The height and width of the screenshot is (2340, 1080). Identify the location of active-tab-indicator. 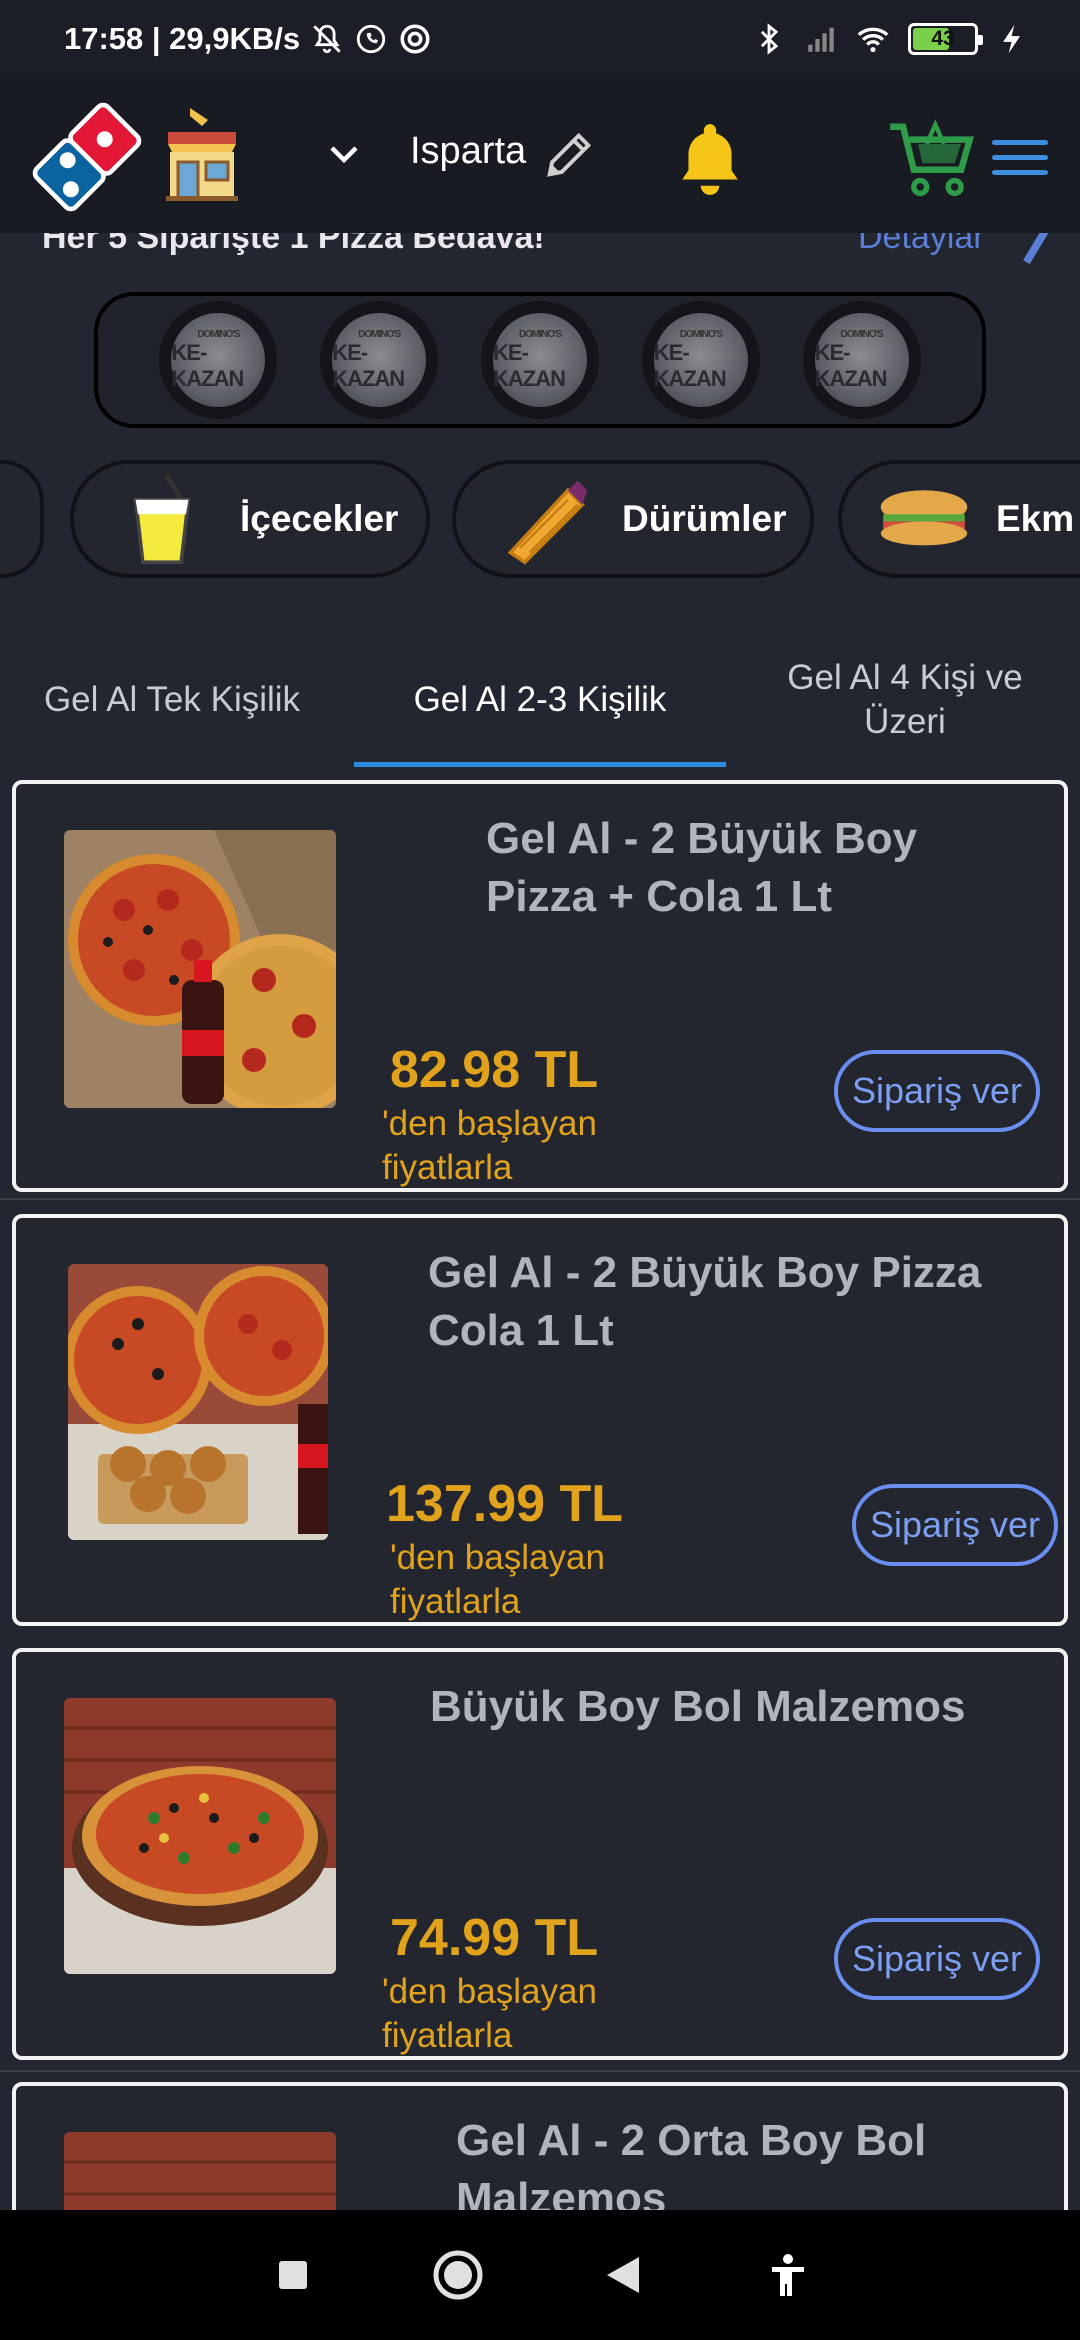
(540, 764).